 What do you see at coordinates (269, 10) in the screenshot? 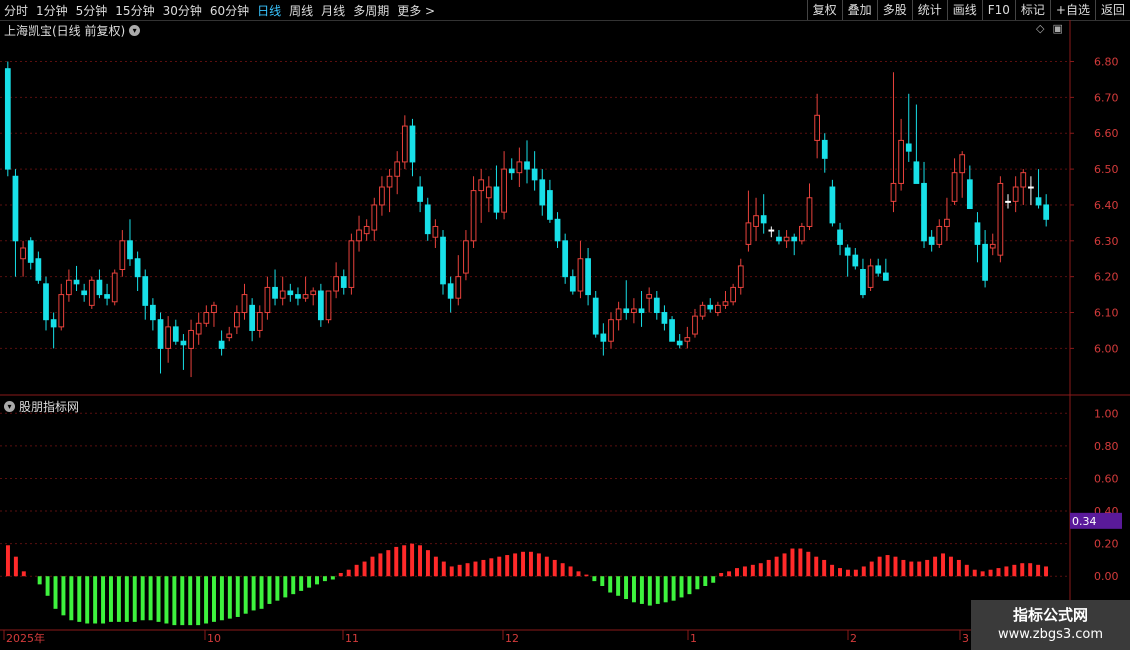
I see `period-tab: 日线` at bounding box center [269, 10].